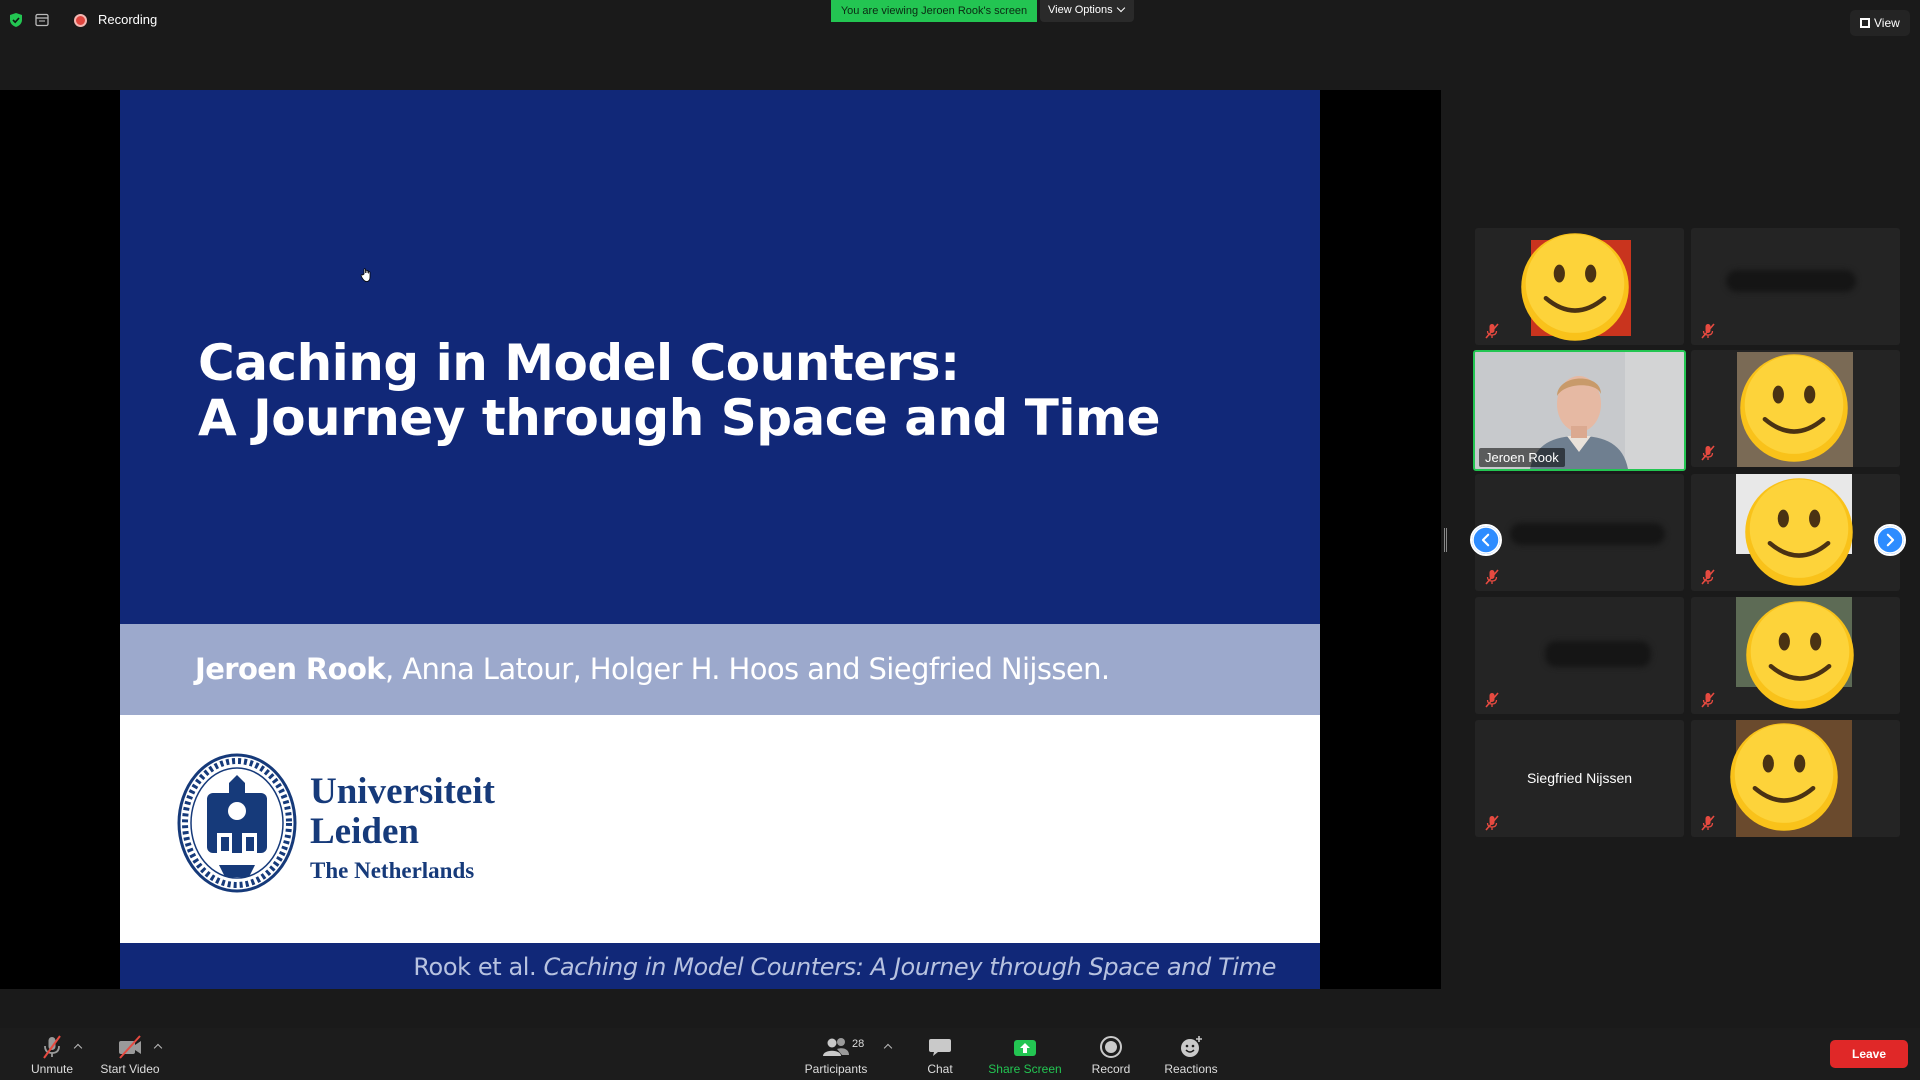 The image size is (1920, 1080). I want to click on share-screen-label: Share Screen, so click(1025, 1069).